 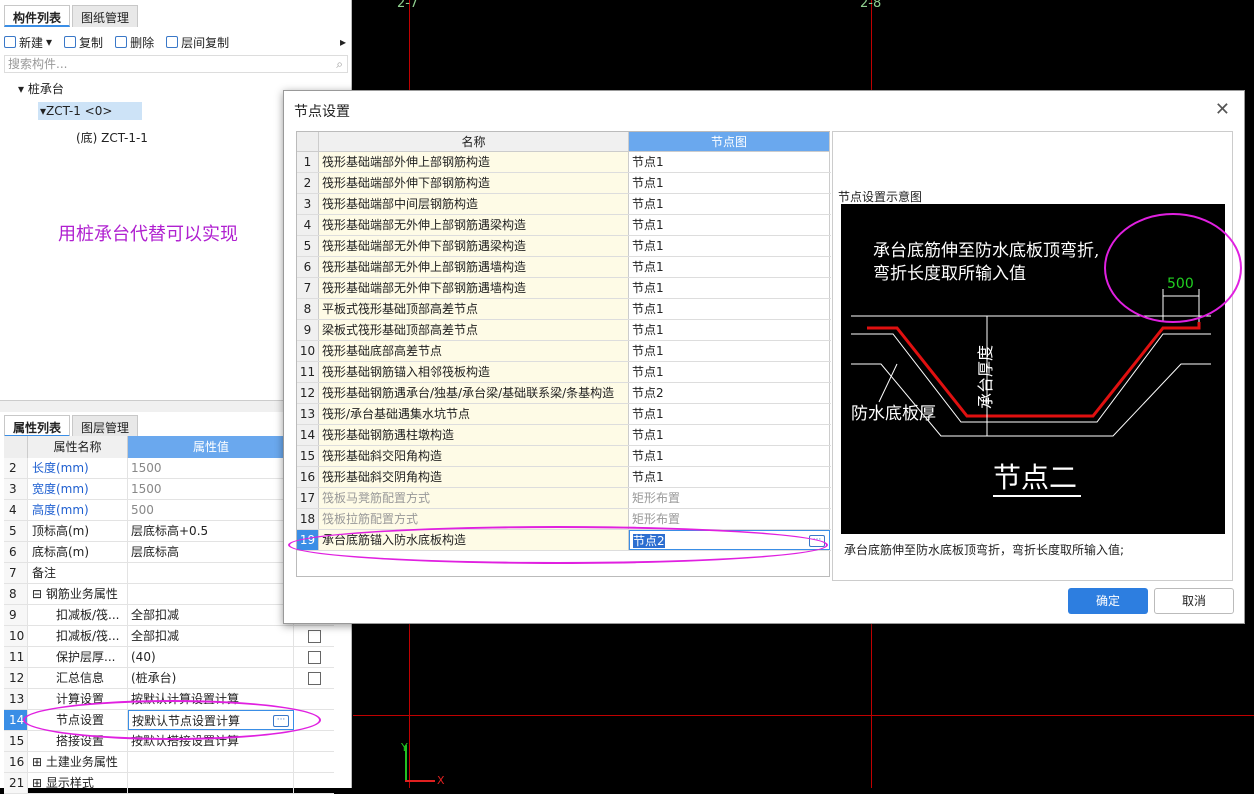 I want to click on row-number: 5, so click(x=308, y=246).